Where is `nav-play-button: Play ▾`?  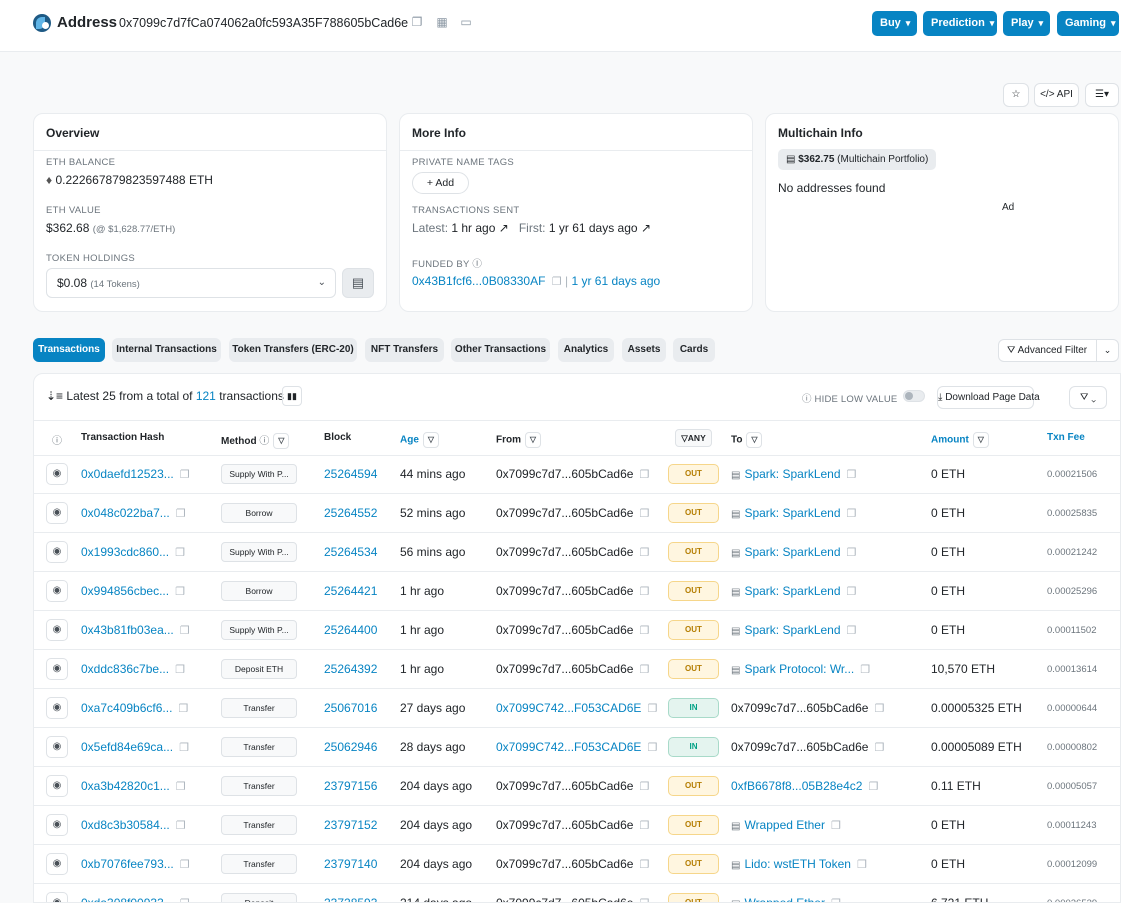 nav-play-button: Play ▾ is located at coordinates (1026, 23).